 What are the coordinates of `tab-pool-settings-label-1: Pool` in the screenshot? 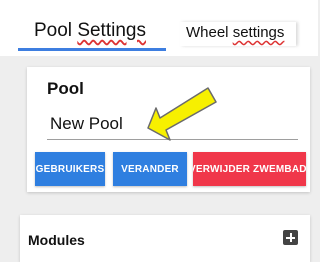 It's located at (53, 30).